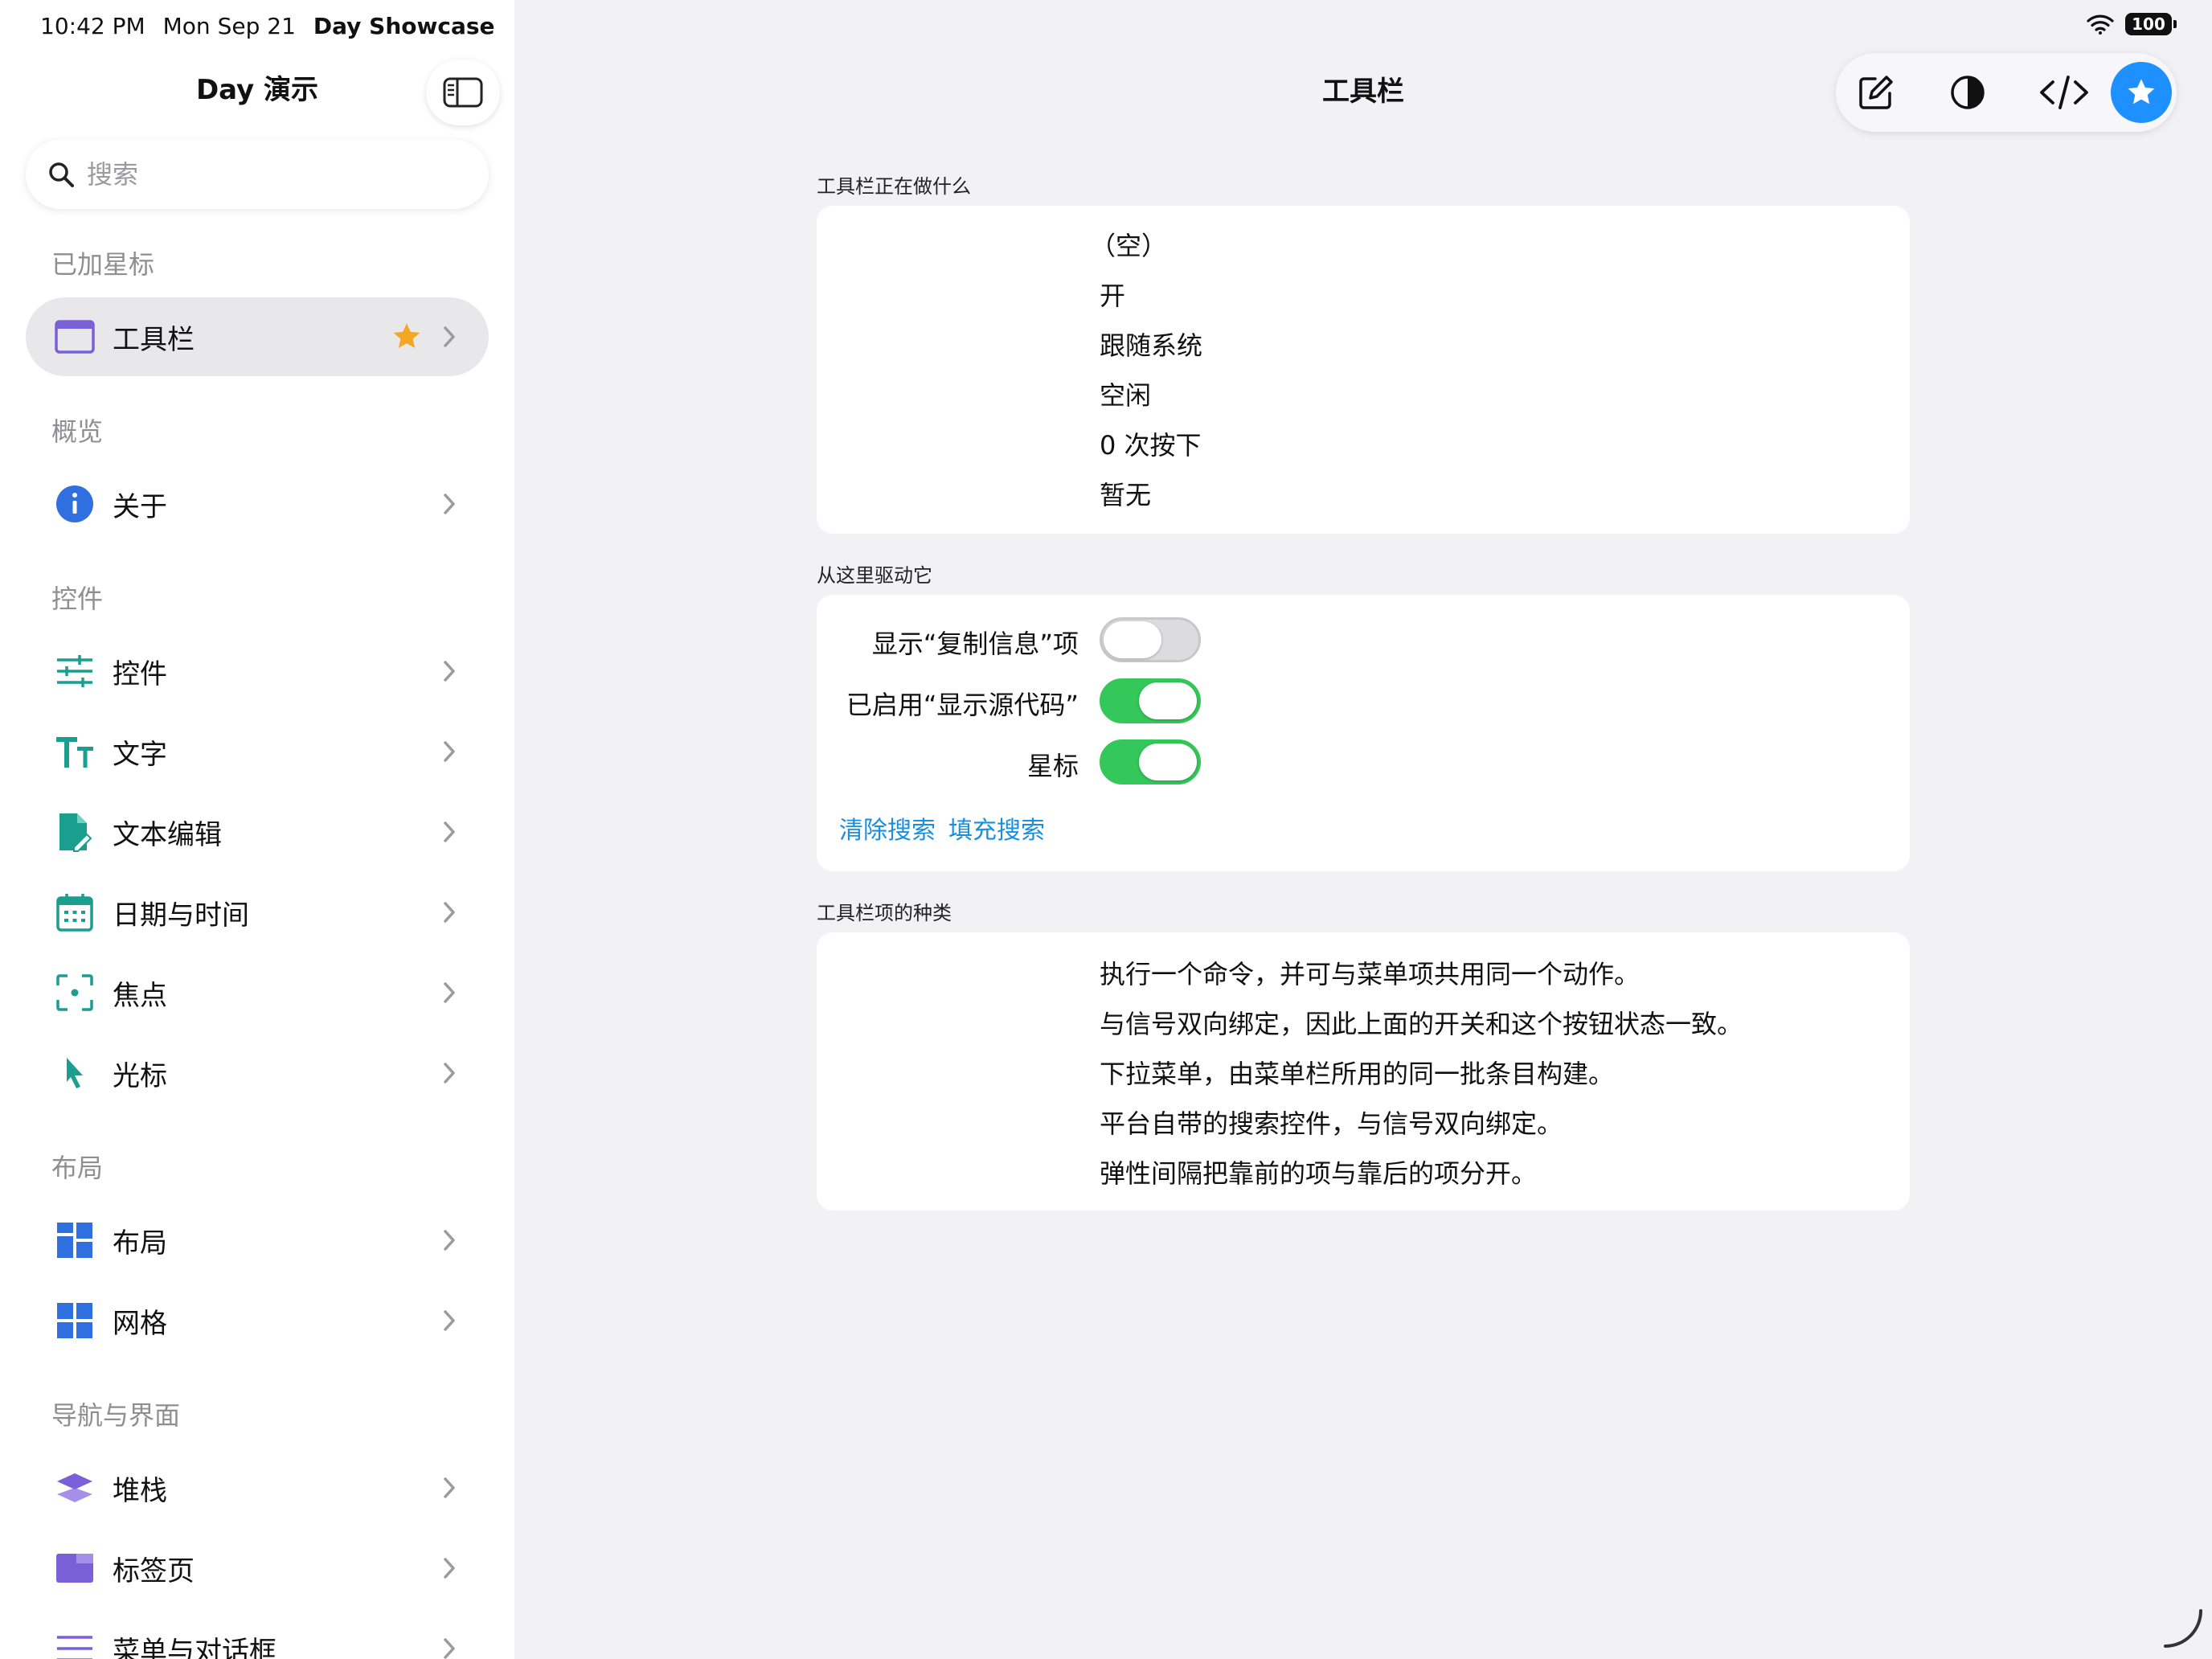 This screenshot has width=2212, height=1659. I want to click on sidebar-search, so click(257, 174).